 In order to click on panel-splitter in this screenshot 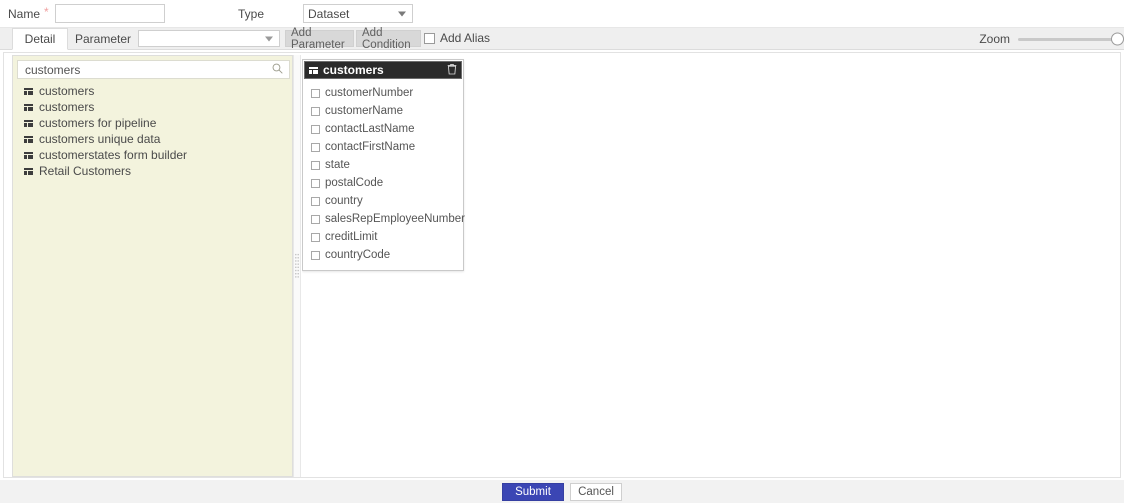, I will do `click(297, 266)`.